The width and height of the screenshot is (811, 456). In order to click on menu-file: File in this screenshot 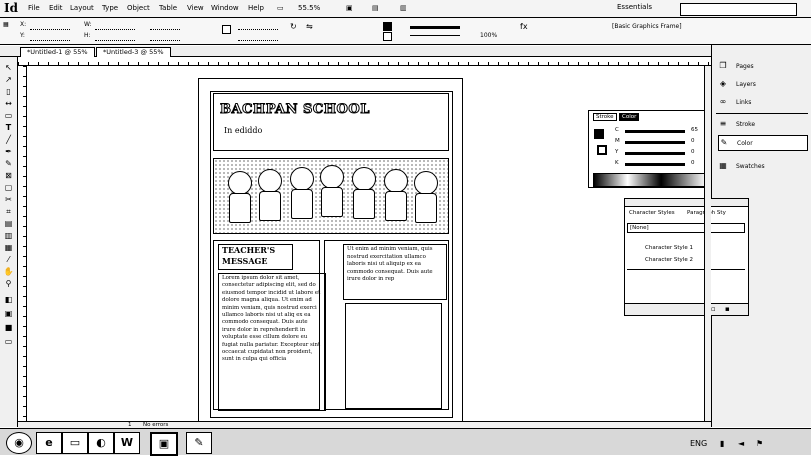, I will do `click(34, 8)`.